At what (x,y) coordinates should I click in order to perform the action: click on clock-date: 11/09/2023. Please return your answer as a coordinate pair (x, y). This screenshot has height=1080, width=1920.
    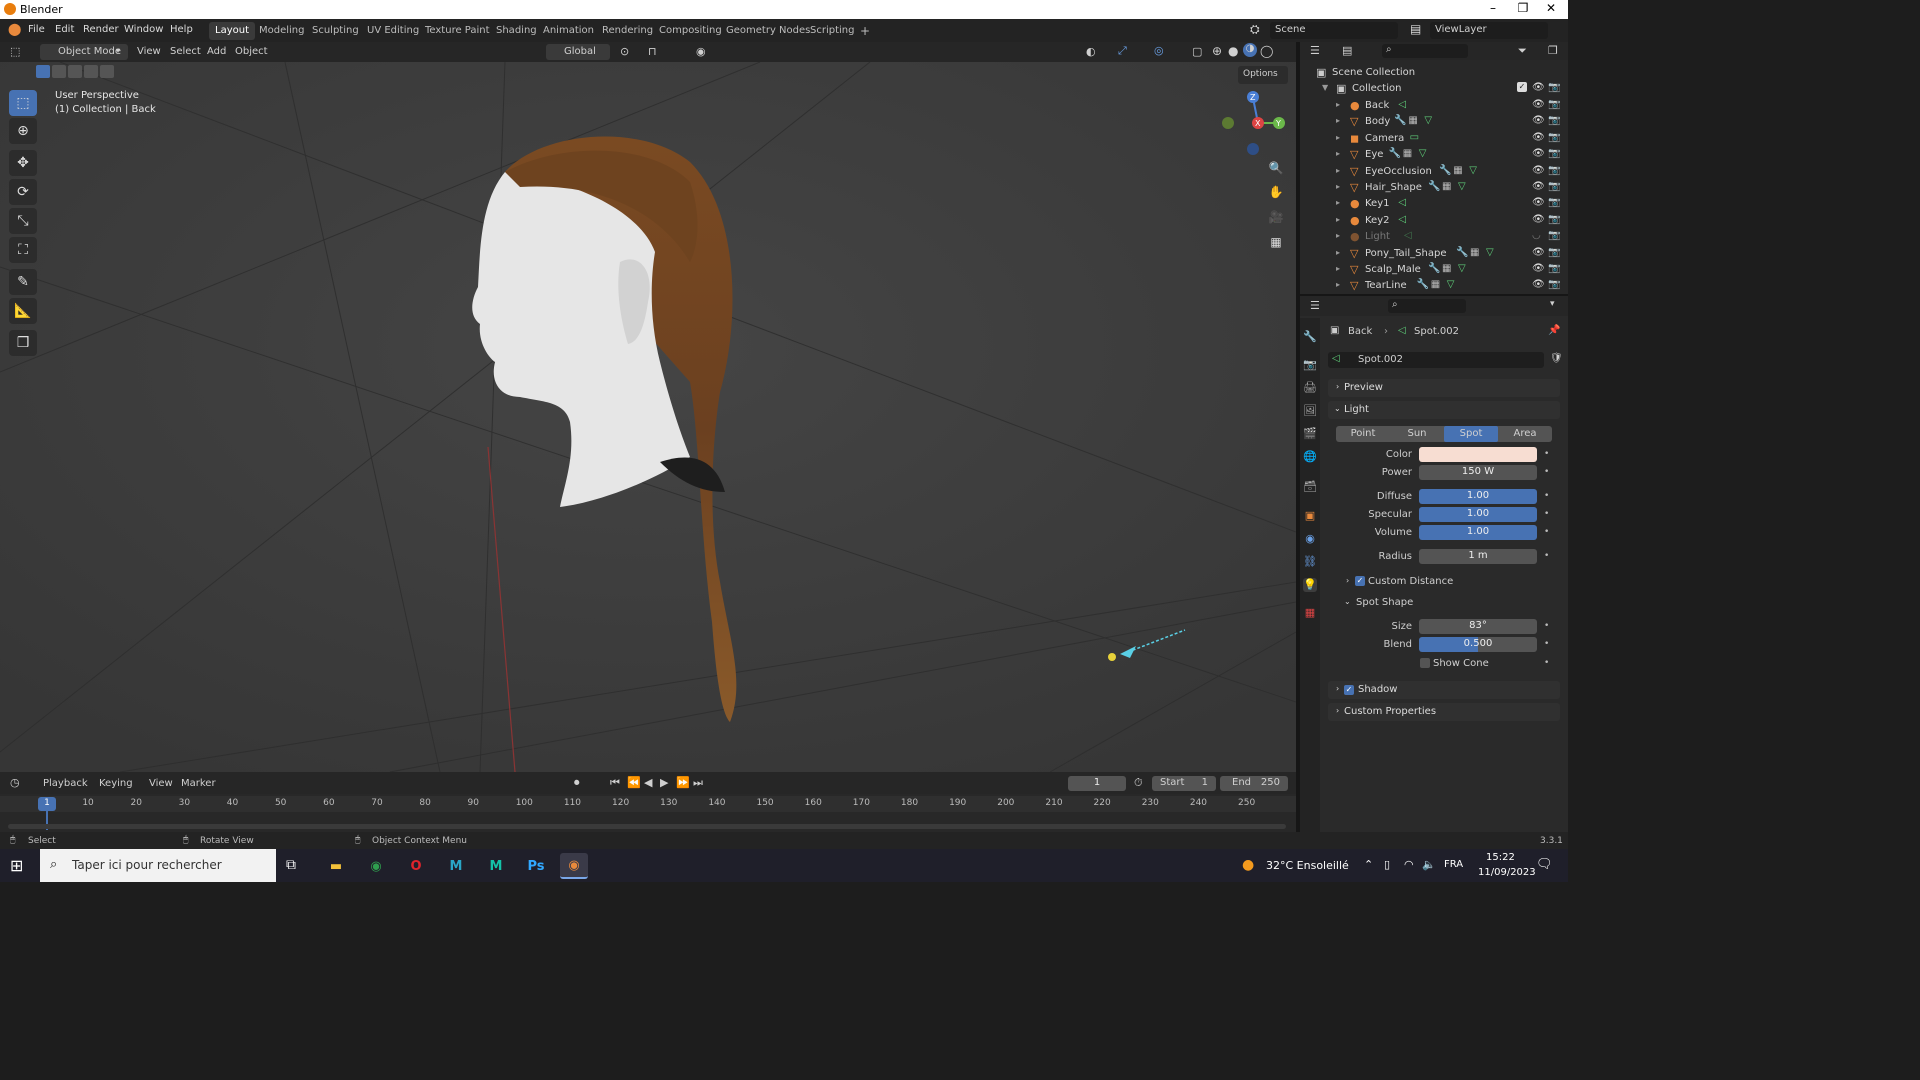
    Looking at the image, I should click on (1507, 872).